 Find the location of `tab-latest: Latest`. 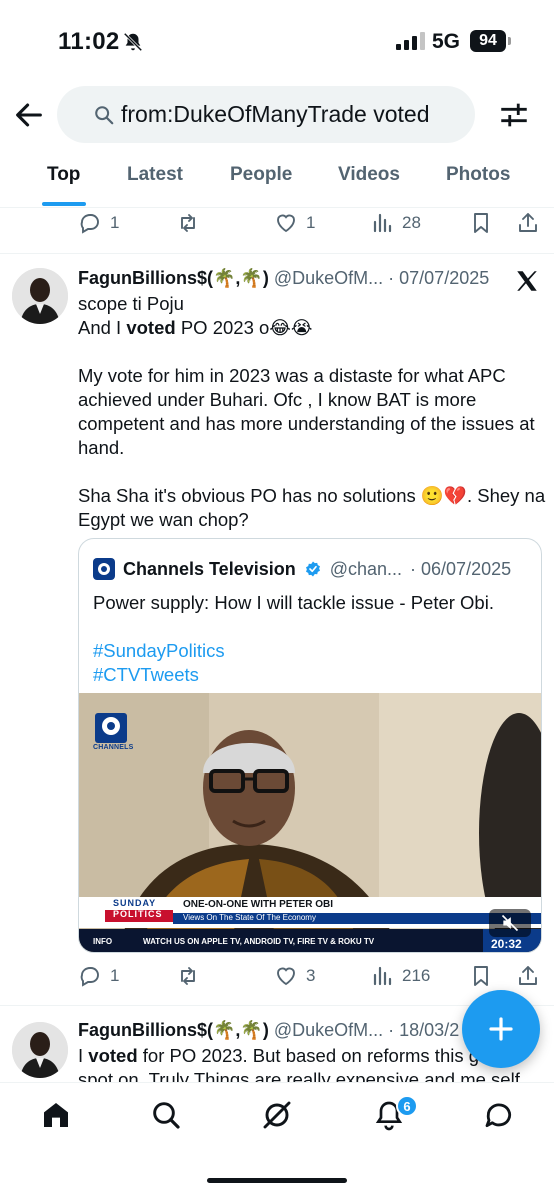

tab-latest: Latest is located at coordinates (155, 175).